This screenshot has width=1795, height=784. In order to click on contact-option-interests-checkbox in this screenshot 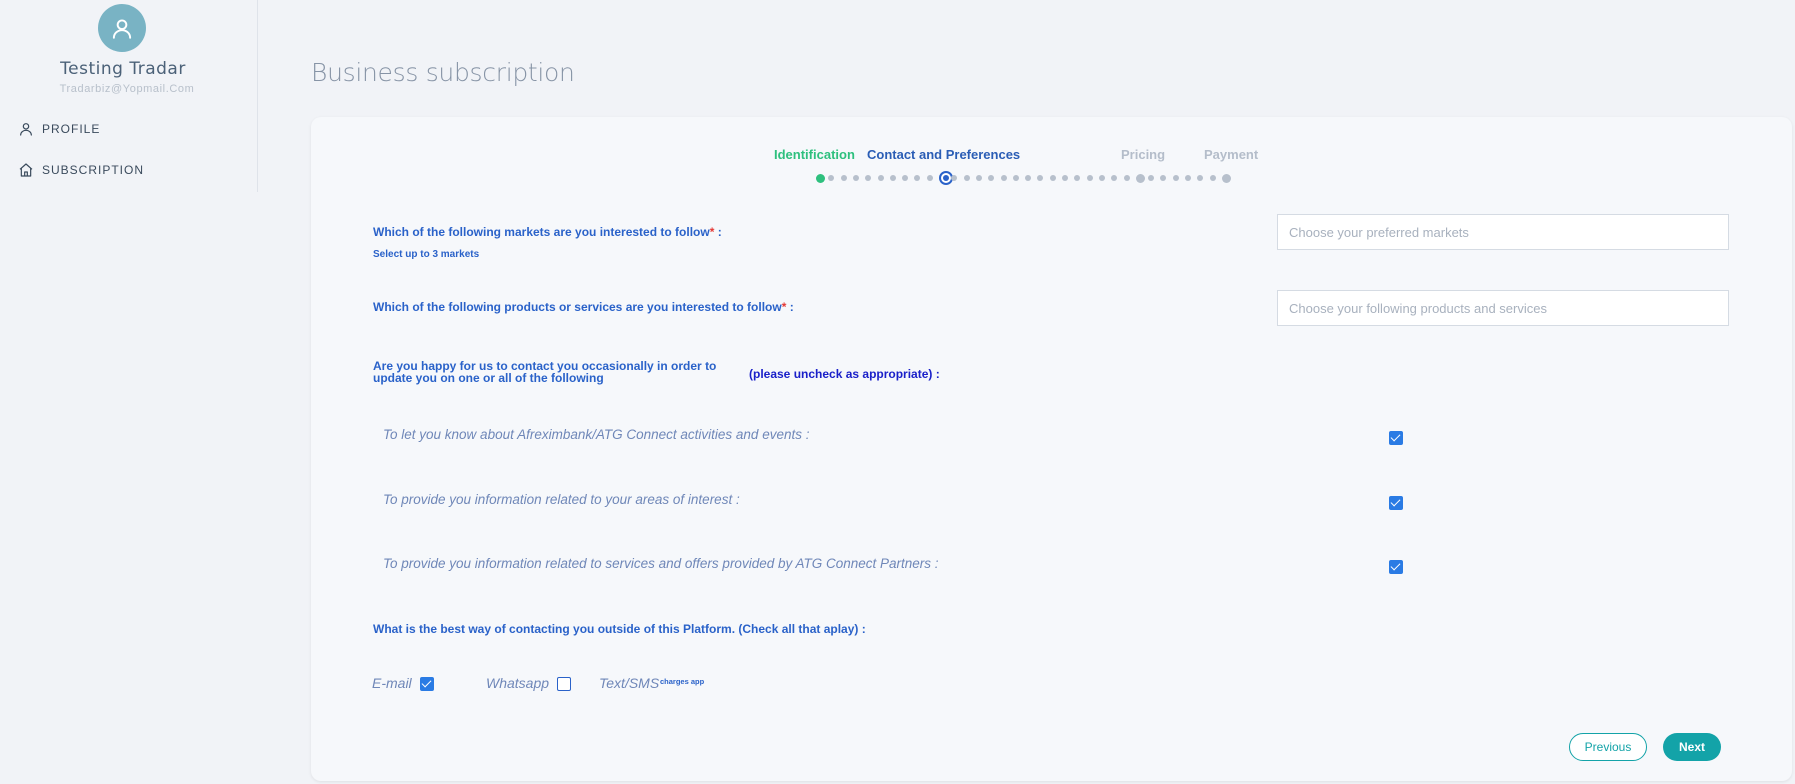, I will do `click(1396, 503)`.